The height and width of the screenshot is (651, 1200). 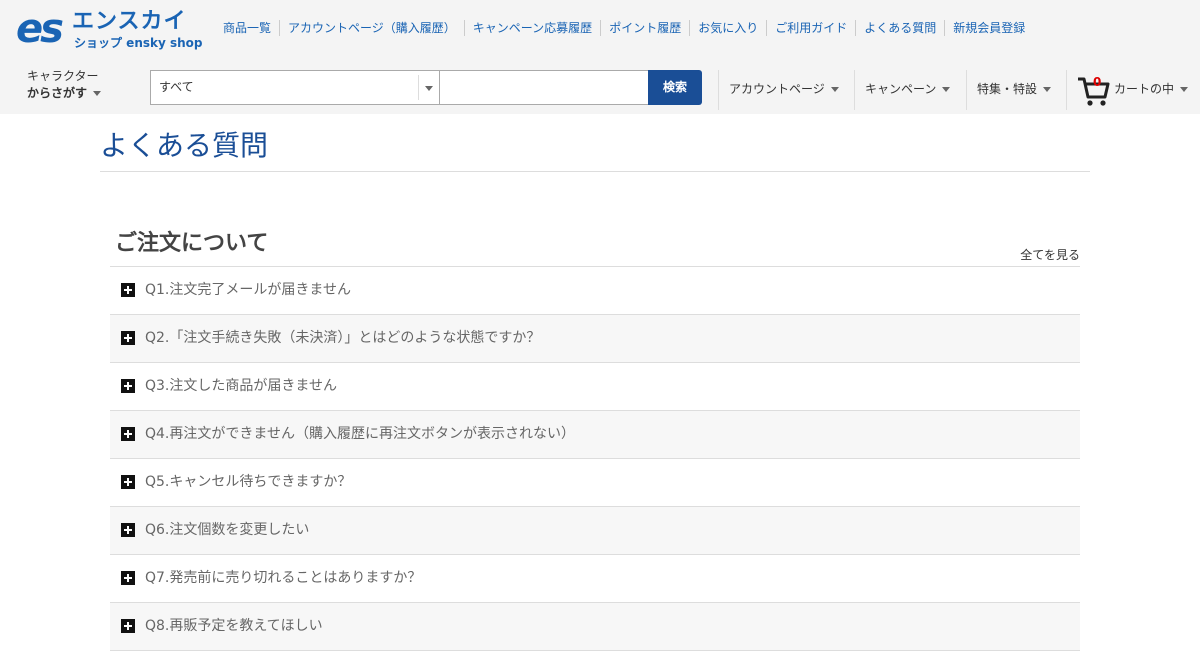 What do you see at coordinates (248, 482) in the screenshot?
I see `faq-question: Q5.キャンセル待ちできますか？` at bounding box center [248, 482].